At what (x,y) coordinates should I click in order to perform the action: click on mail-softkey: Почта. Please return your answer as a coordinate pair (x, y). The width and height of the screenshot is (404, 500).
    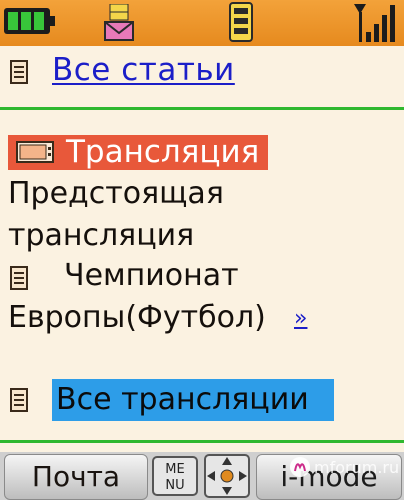
    Looking at the image, I should click on (76, 477).